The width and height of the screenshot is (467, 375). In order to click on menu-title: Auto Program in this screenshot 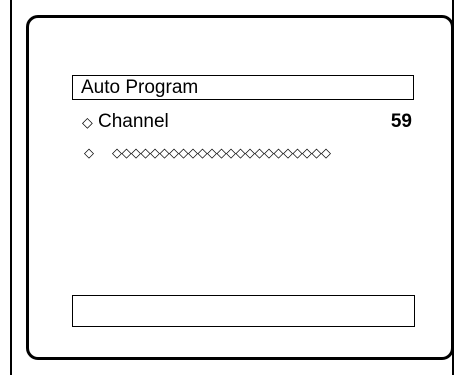, I will do `click(140, 87)`.